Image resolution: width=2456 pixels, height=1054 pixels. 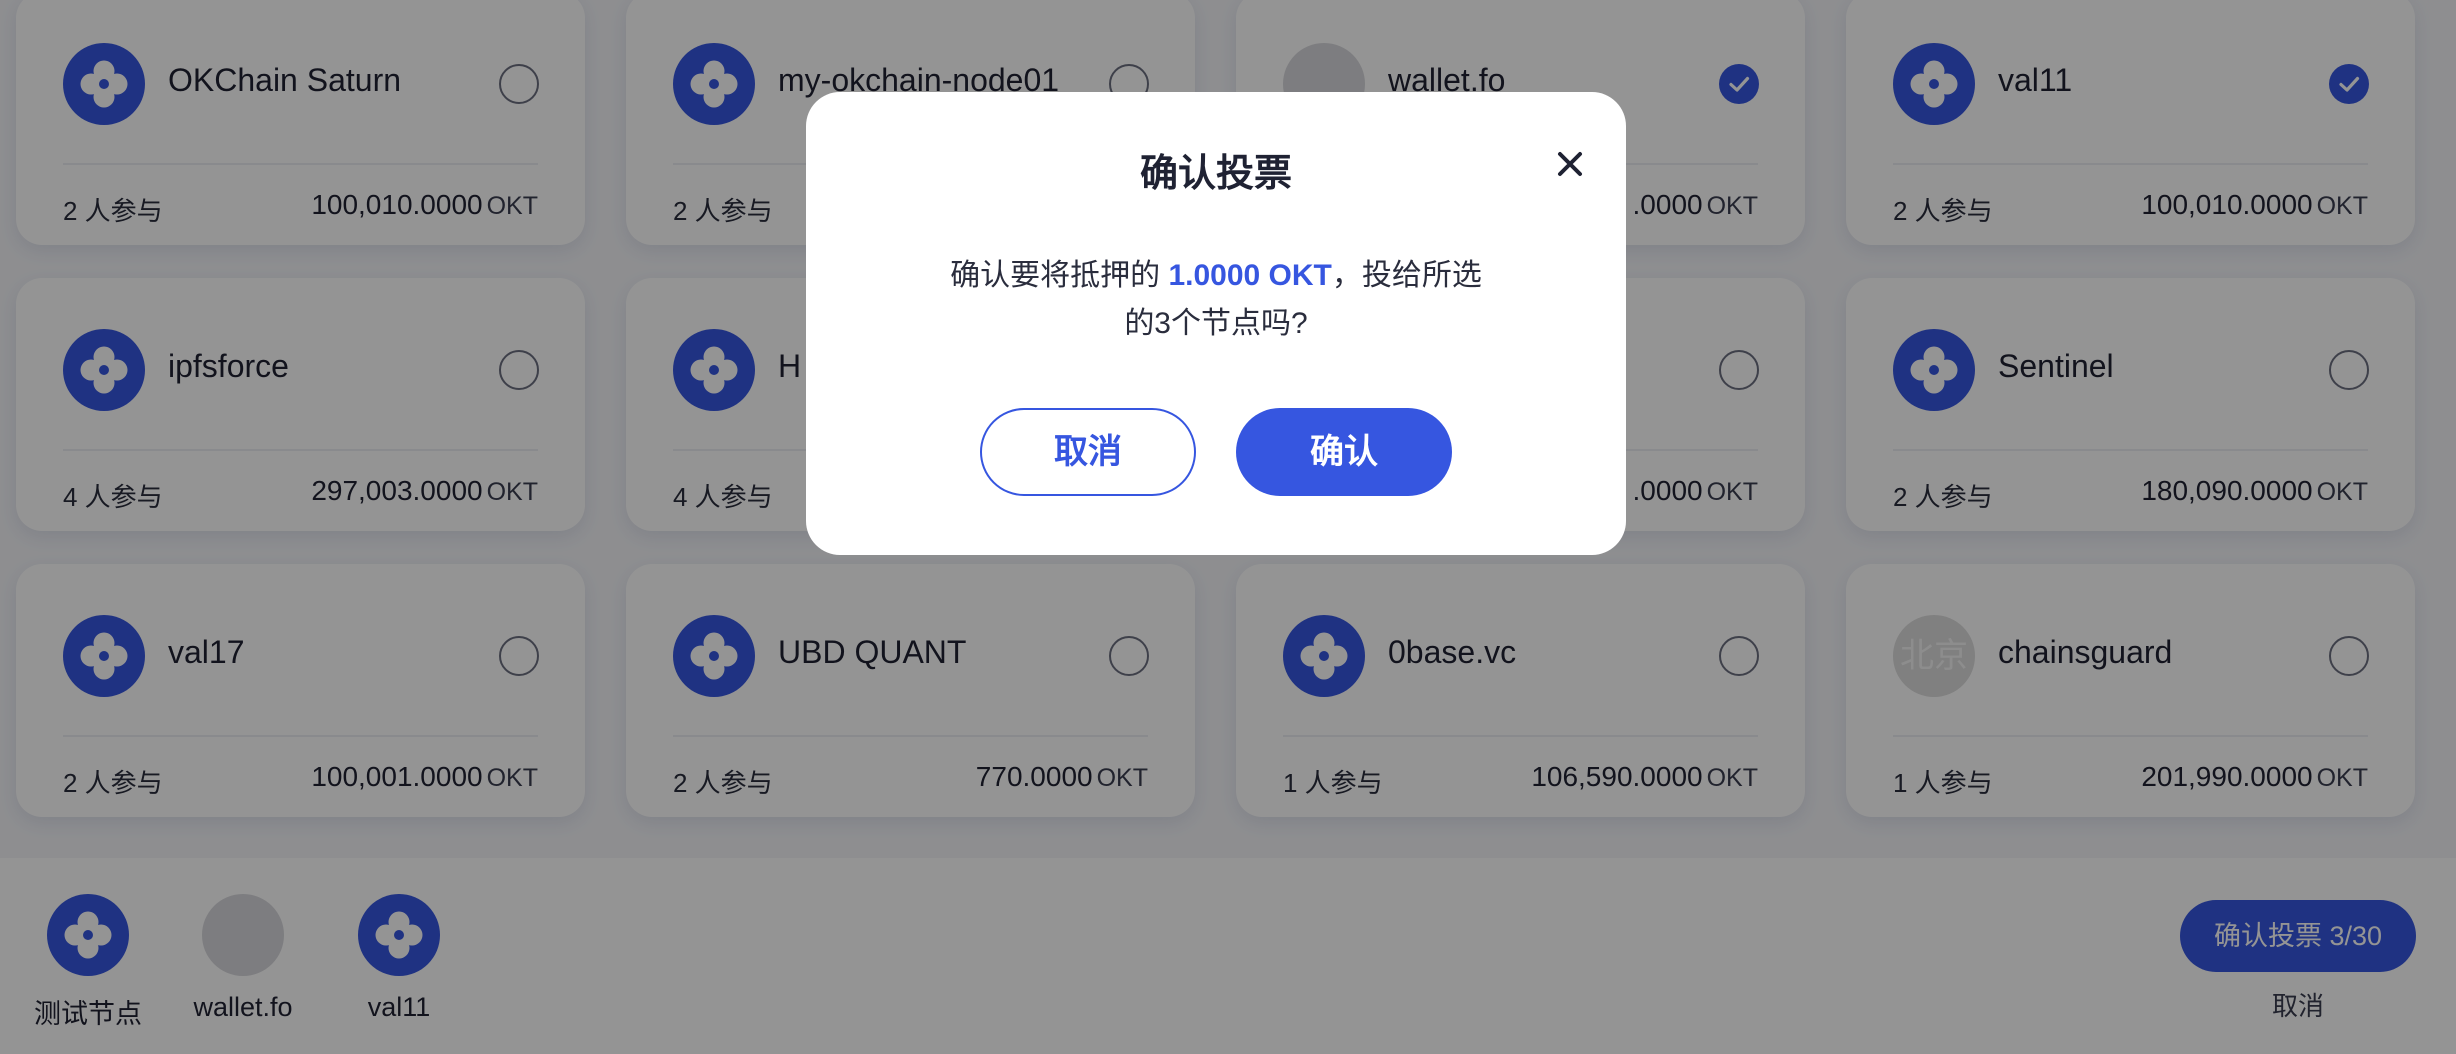 What do you see at coordinates (1088, 452) in the screenshot?
I see `cancel-button: 取消` at bounding box center [1088, 452].